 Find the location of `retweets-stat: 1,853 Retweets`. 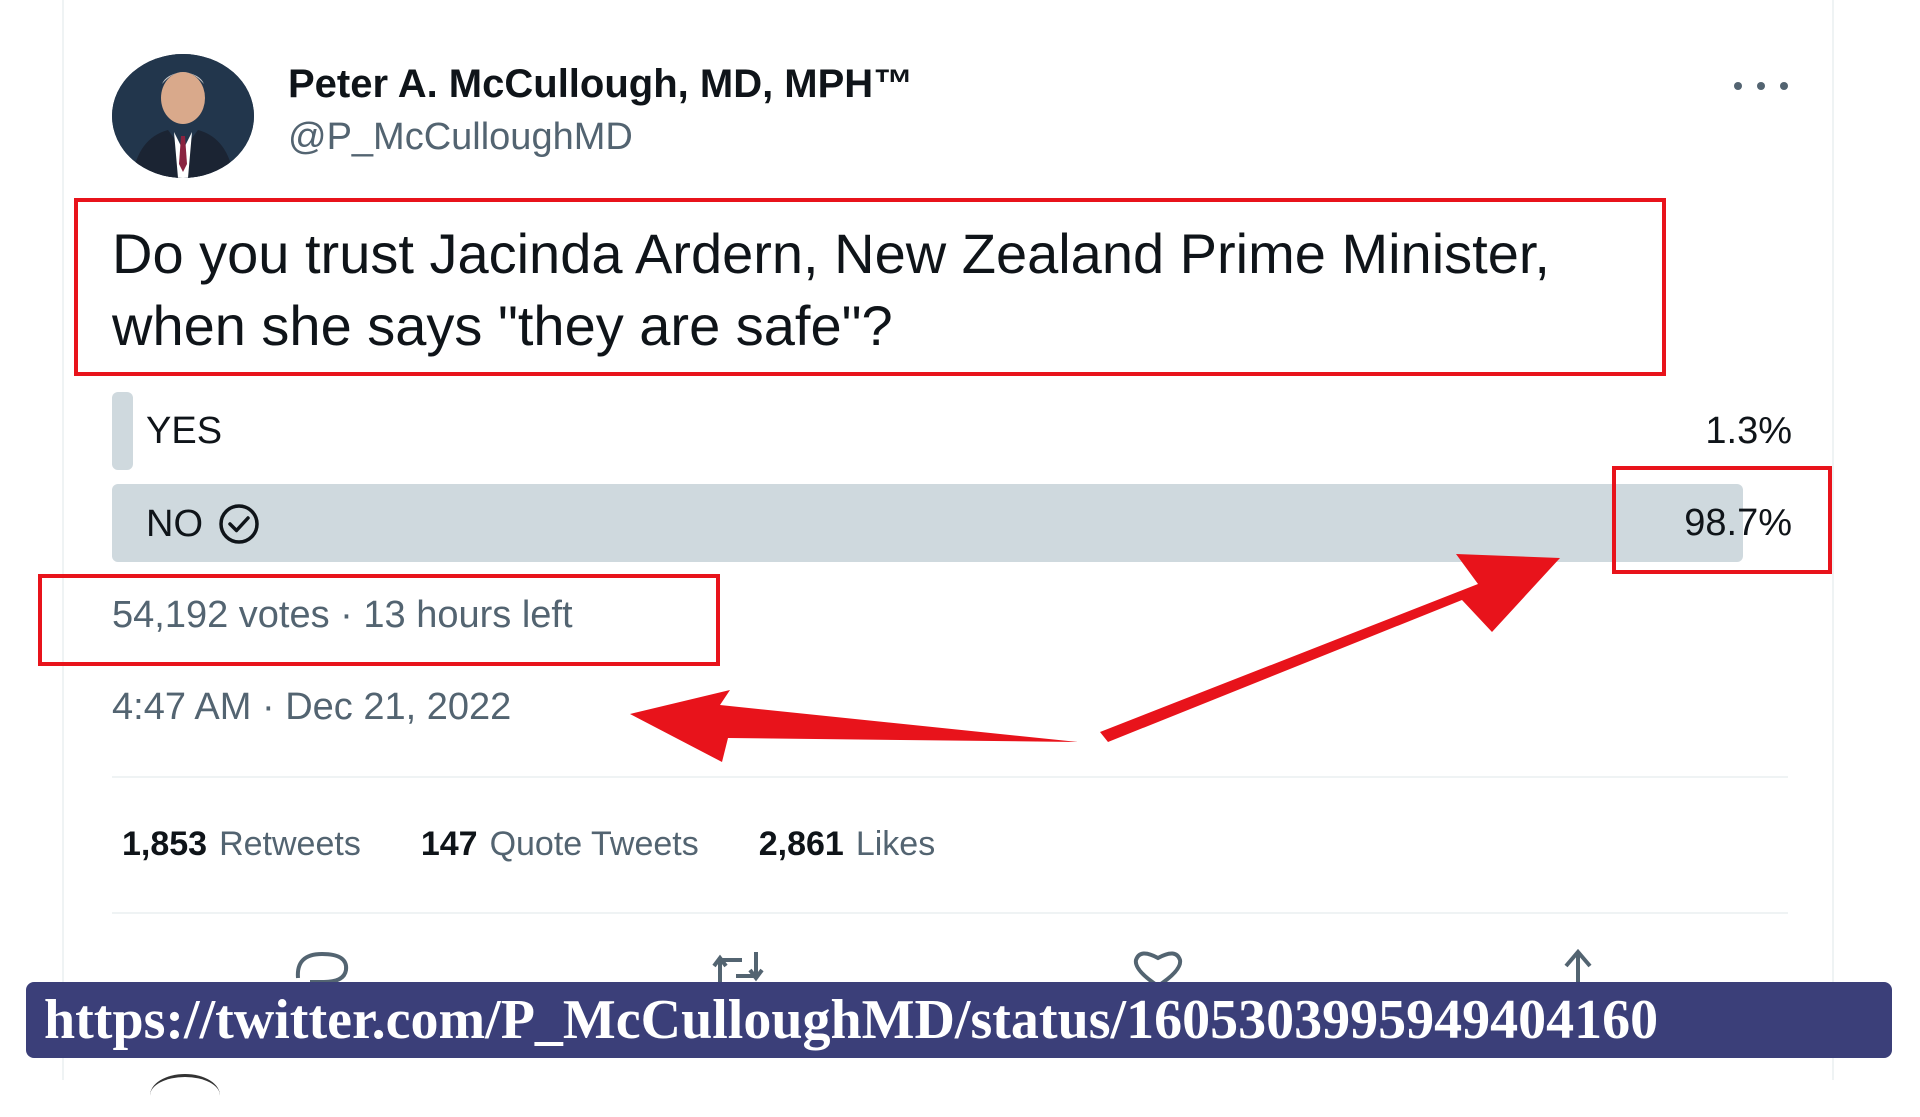

retweets-stat: 1,853 Retweets is located at coordinates (241, 844).